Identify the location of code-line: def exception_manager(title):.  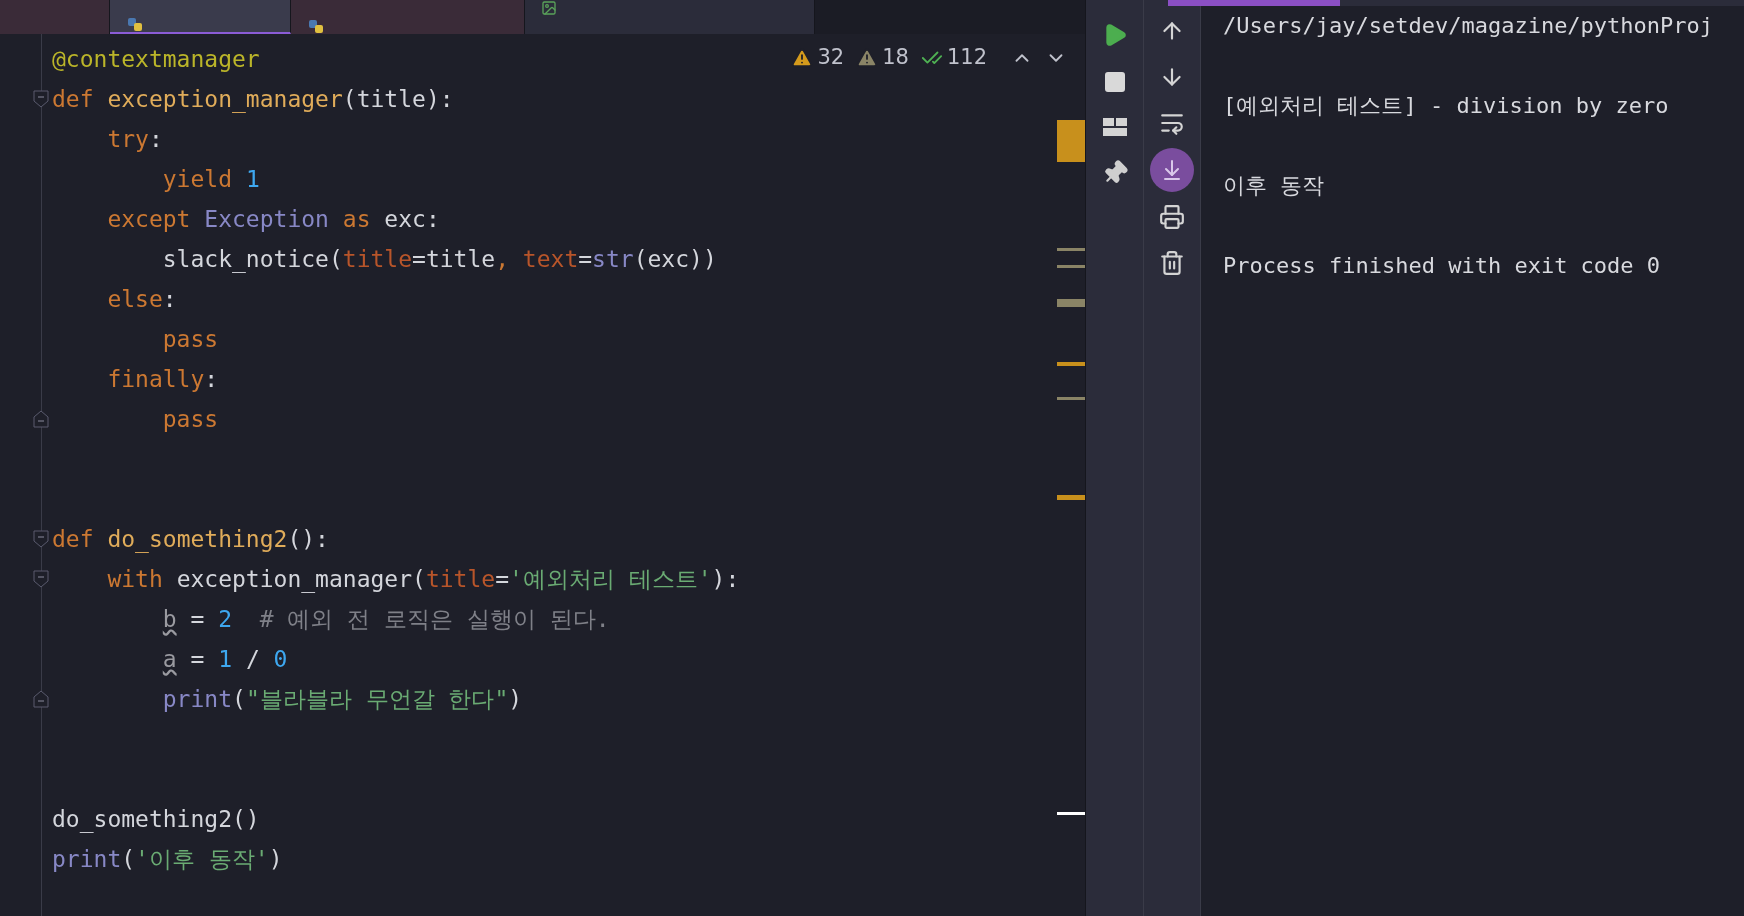
(253, 100).